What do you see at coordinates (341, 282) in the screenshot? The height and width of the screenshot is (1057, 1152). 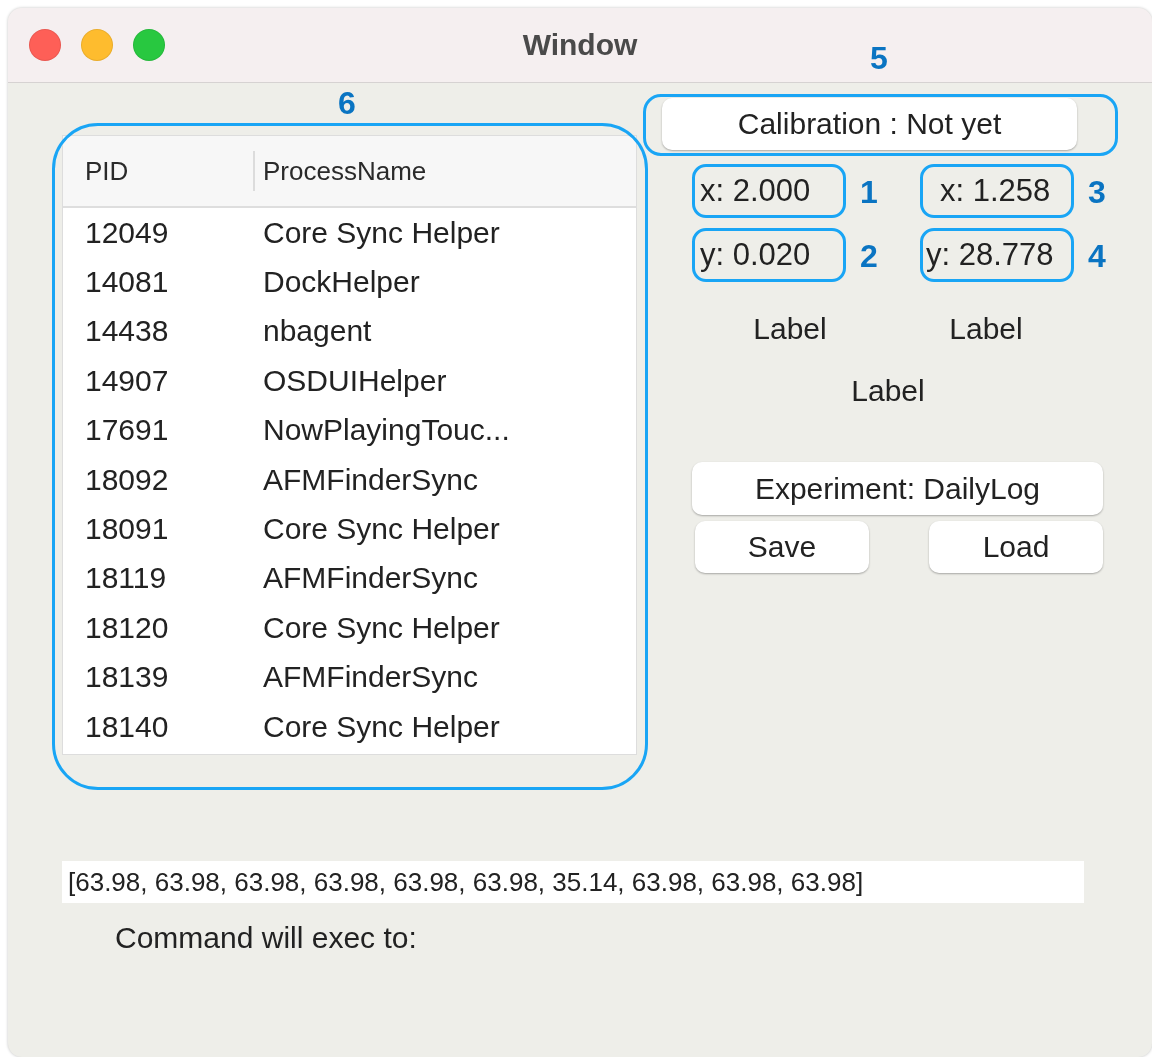 I see `table-cell-text: DockHelper` at bounding box center [341, 282].